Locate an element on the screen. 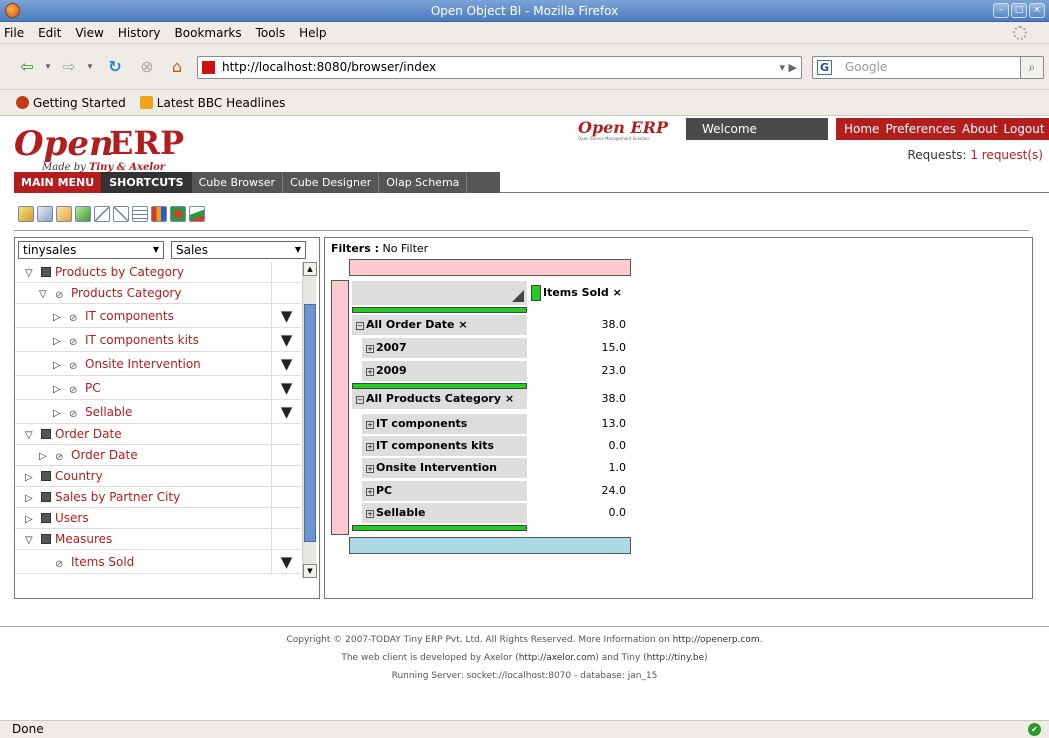  stop-icon: ⊗ is located at coordinates (147, 67).